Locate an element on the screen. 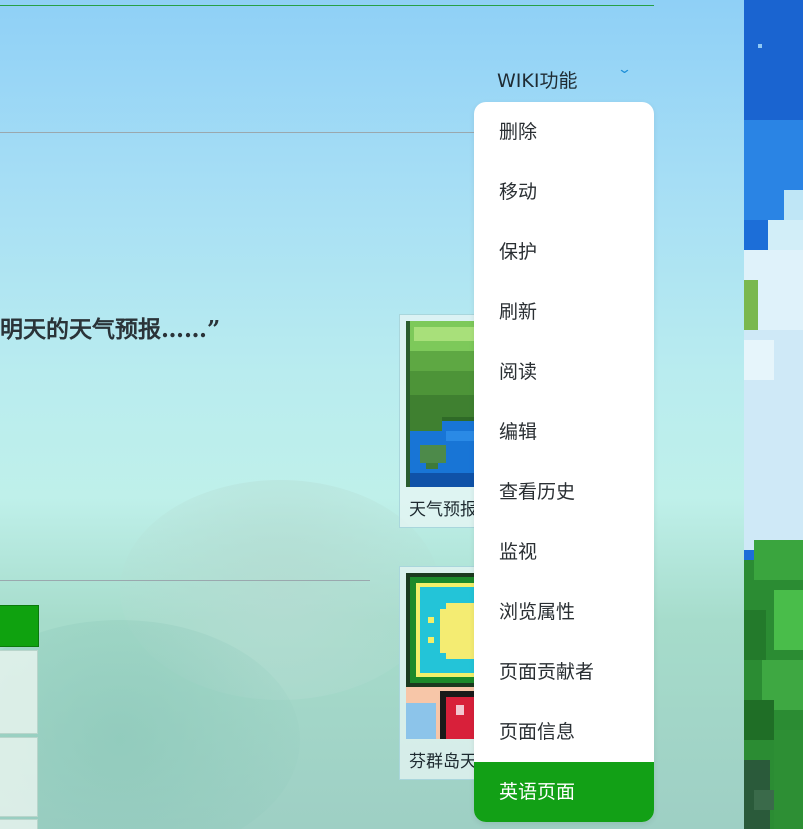 This screenshot has width=803, height=829. menu-item-protect: 保护 is located at coordinates (564, 252).